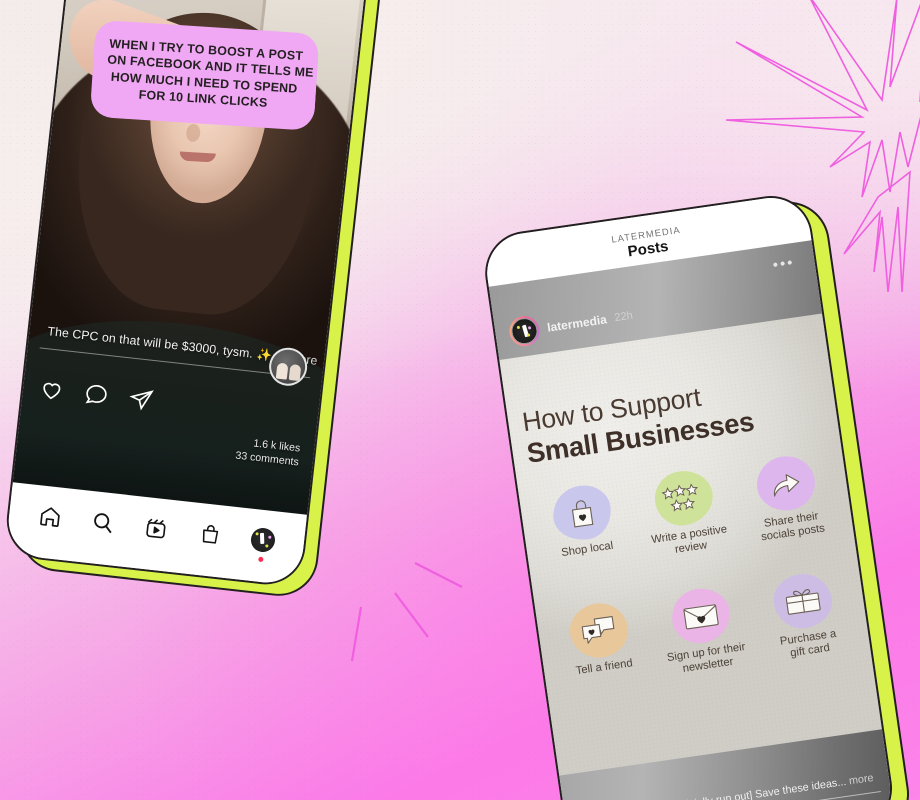 The width and height of the screenshot is (920, 800). Describe the element at coordinates (97, 395) in the screenshot. I see `comment-icon` at that location.